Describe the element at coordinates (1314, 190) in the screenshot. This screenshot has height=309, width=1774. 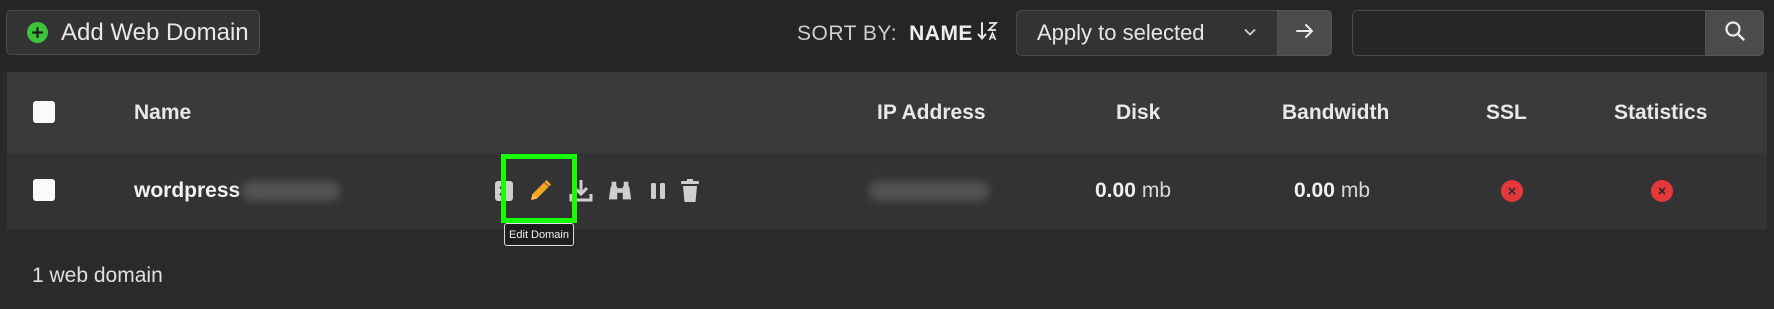
I see `bandwidth-value: 0.00` at that location.